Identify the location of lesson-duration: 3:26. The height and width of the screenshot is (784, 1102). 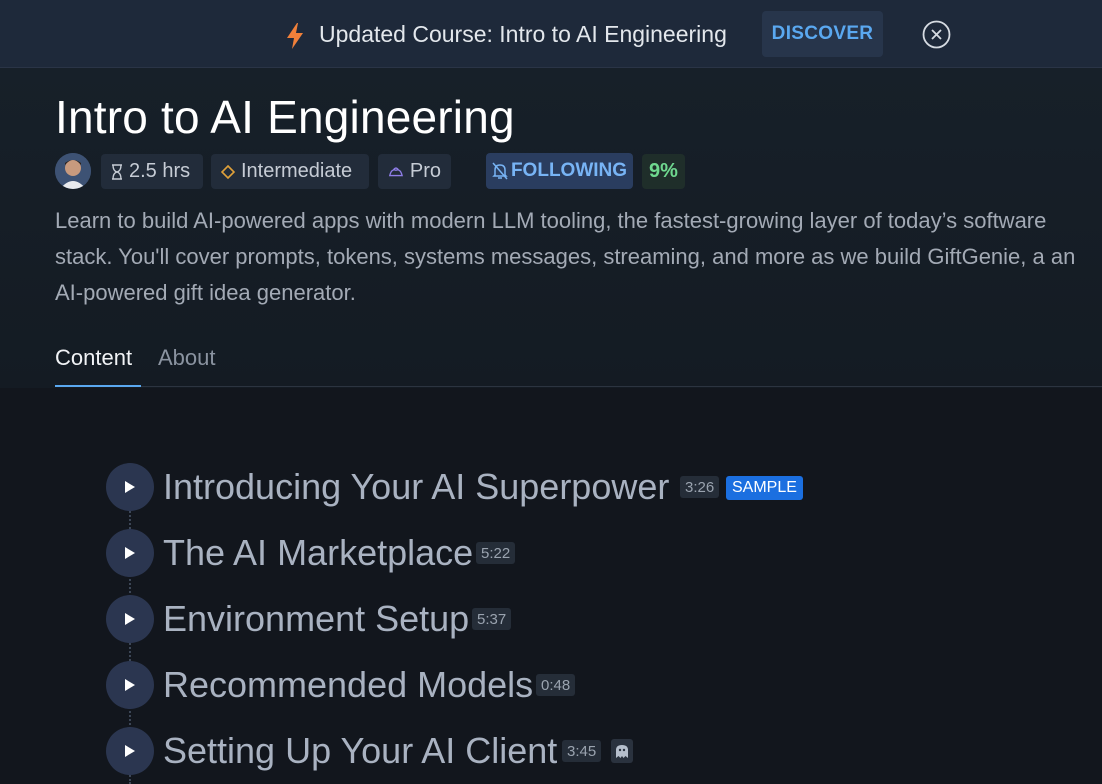
(700, 487).